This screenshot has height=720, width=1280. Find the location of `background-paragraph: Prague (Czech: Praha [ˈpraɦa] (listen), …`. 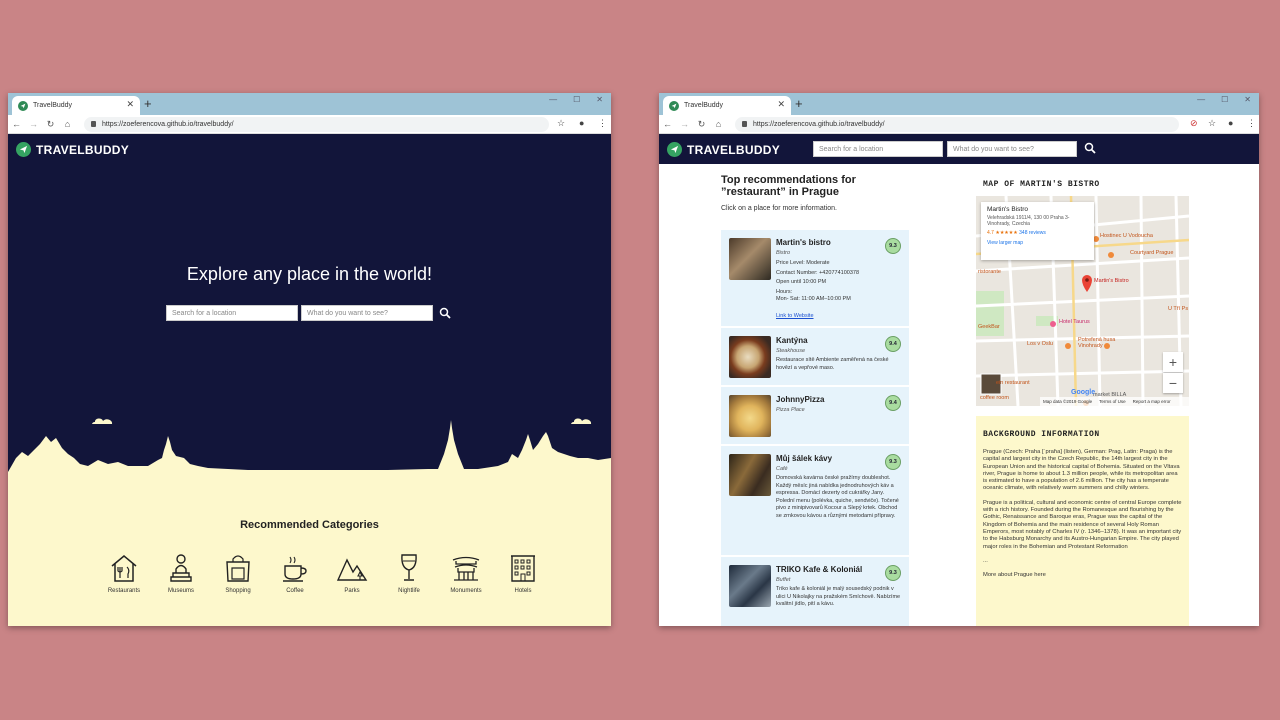

background-paragraph: Prague (Czech: Praha [ˈpraɦa] (listen), … is located at coordinates (1081, 470).